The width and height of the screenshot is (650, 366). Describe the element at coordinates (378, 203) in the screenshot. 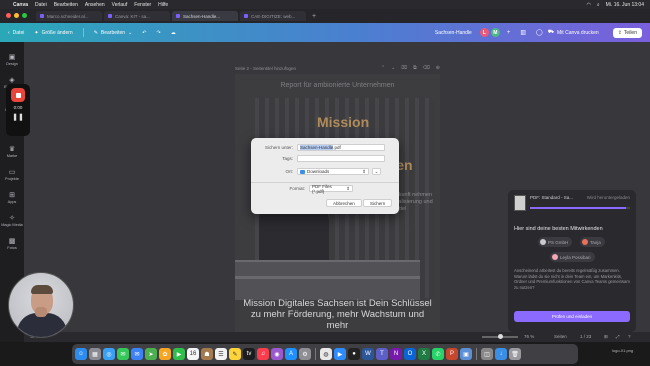

I see `save-button: Sichern` at that location.